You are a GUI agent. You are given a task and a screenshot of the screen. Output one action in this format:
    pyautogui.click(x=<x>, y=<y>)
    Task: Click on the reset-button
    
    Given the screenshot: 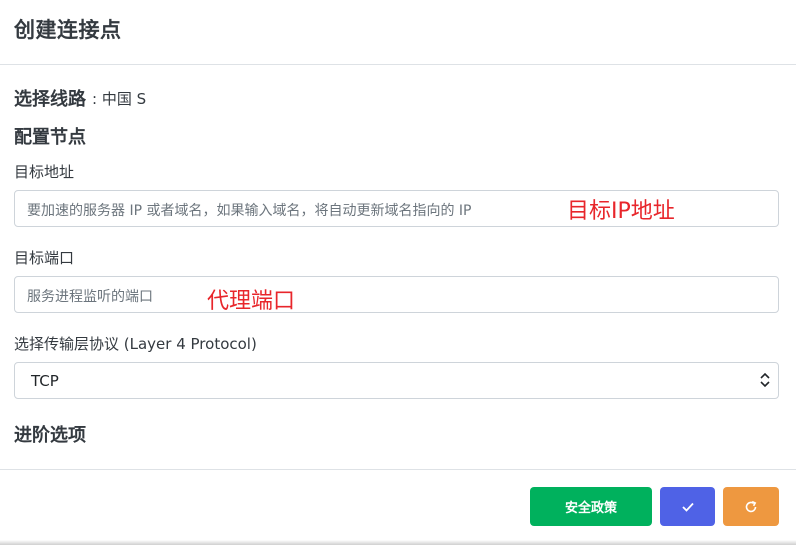 What is the action you would take?
    pyautogui.click(x=751, y=506)
    